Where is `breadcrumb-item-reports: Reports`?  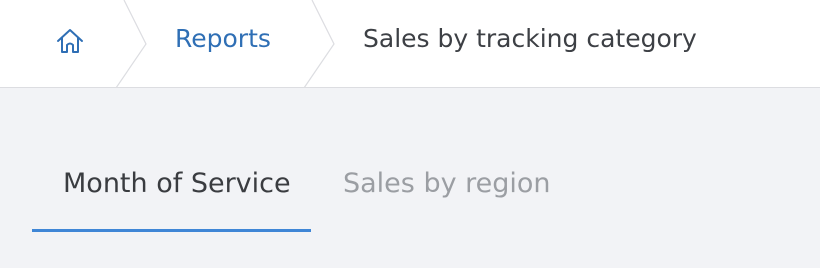 breadcrumb-item-reports: Reports is located at coordinates (223, 39).